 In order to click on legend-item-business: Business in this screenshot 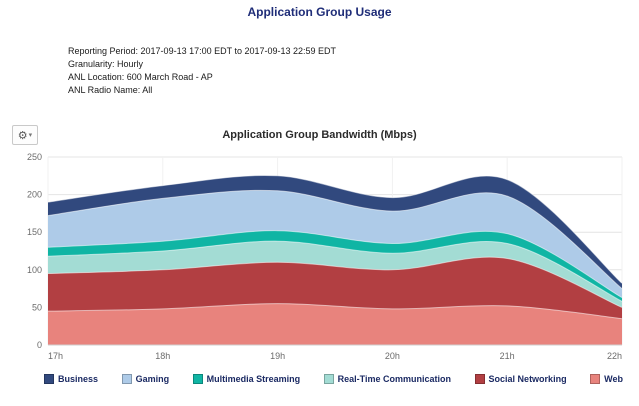, I will do `click(71, 379)`.